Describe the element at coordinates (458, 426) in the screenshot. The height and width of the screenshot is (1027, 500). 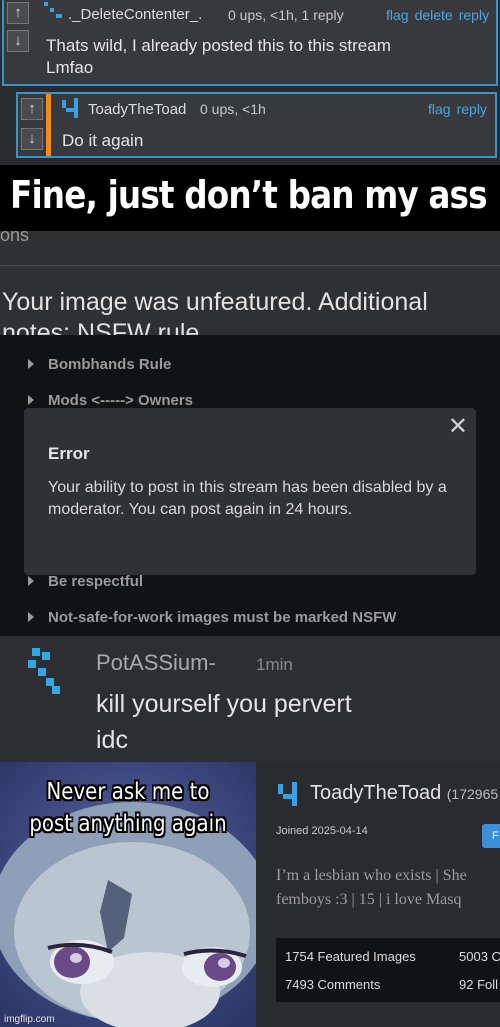
I see `close-icon: ✕` at that location.